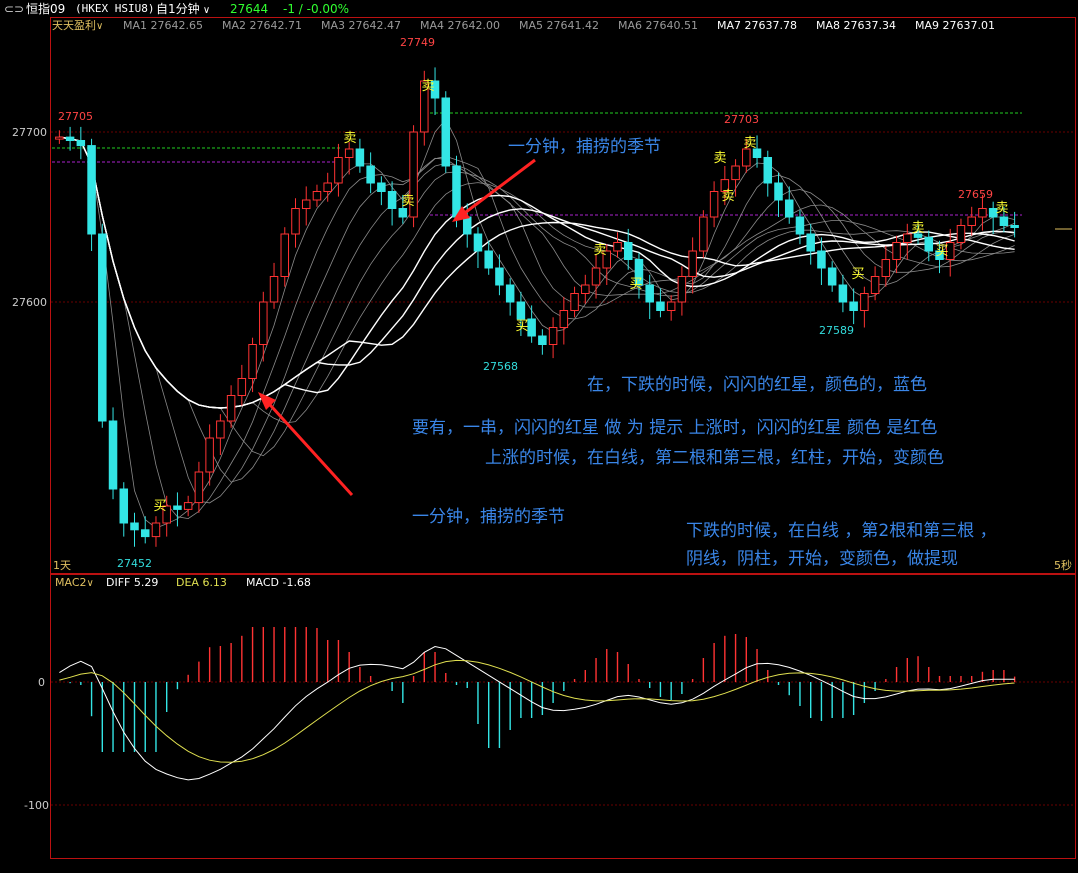 Image resolution: width=1078 pixels, height=873 pixels. Describe the element at coordinates (134, 563) in the screenshot. I see `price-mark: 27452` at that location.